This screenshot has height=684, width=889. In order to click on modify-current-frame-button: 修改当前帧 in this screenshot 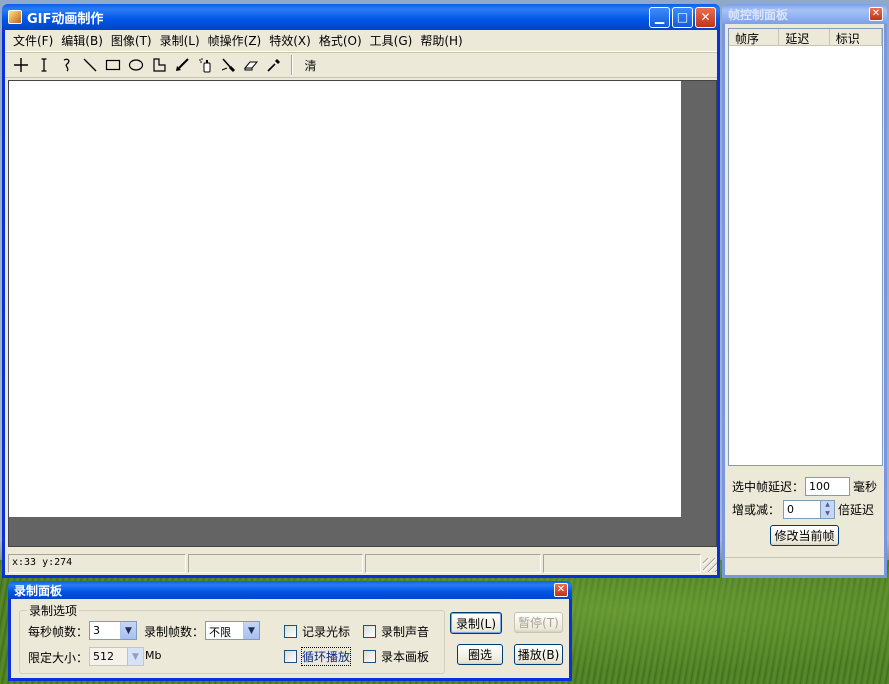, I will do `click(804, 535)`.